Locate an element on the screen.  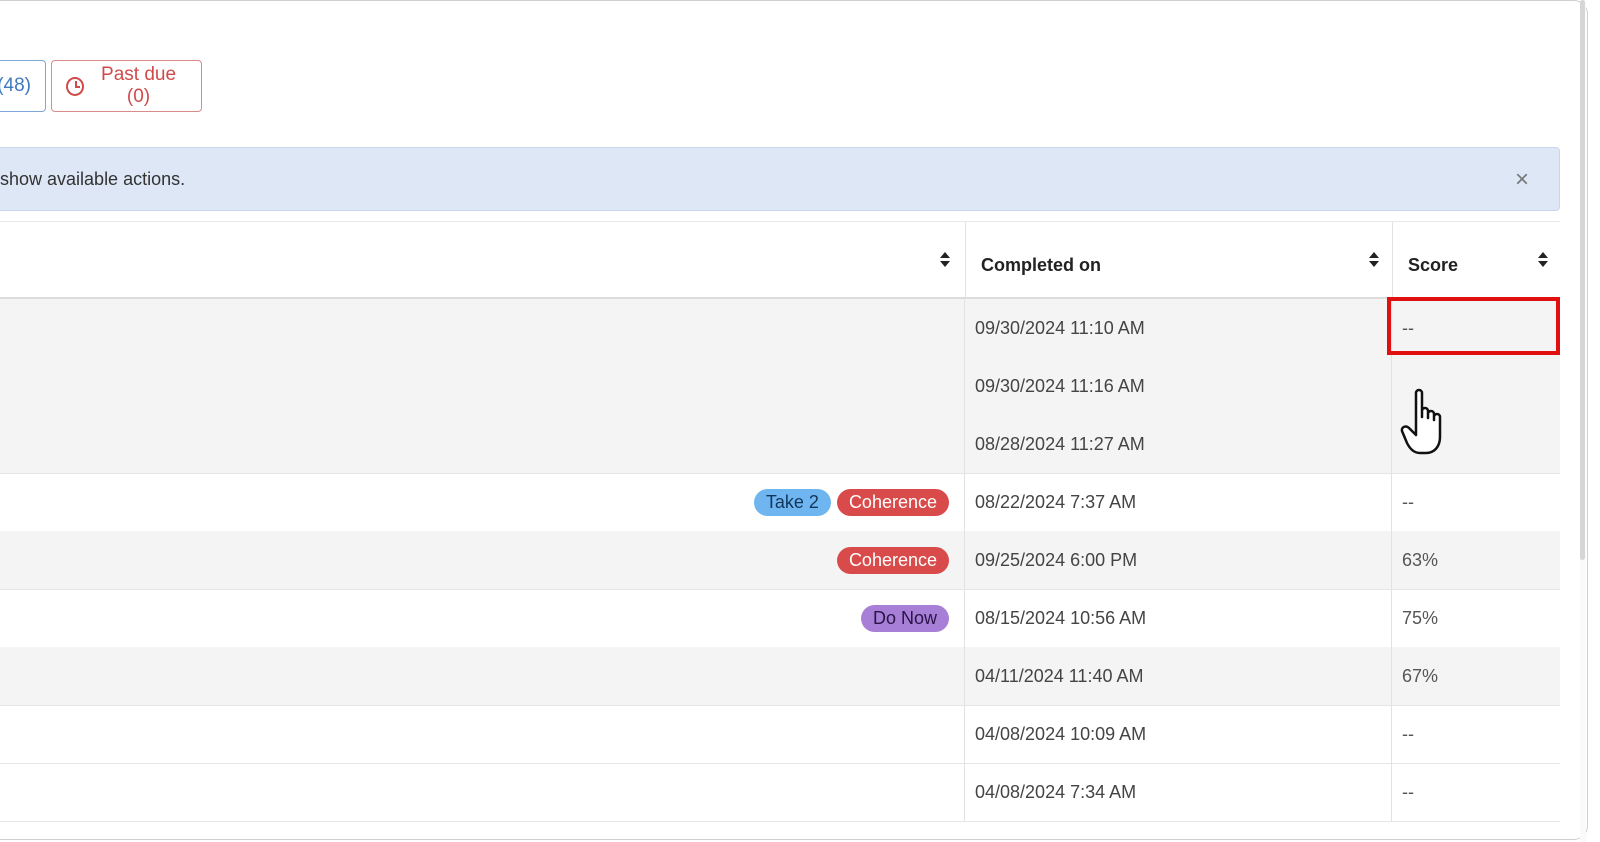
close-icon: × is located at coordinates (1522, 180).